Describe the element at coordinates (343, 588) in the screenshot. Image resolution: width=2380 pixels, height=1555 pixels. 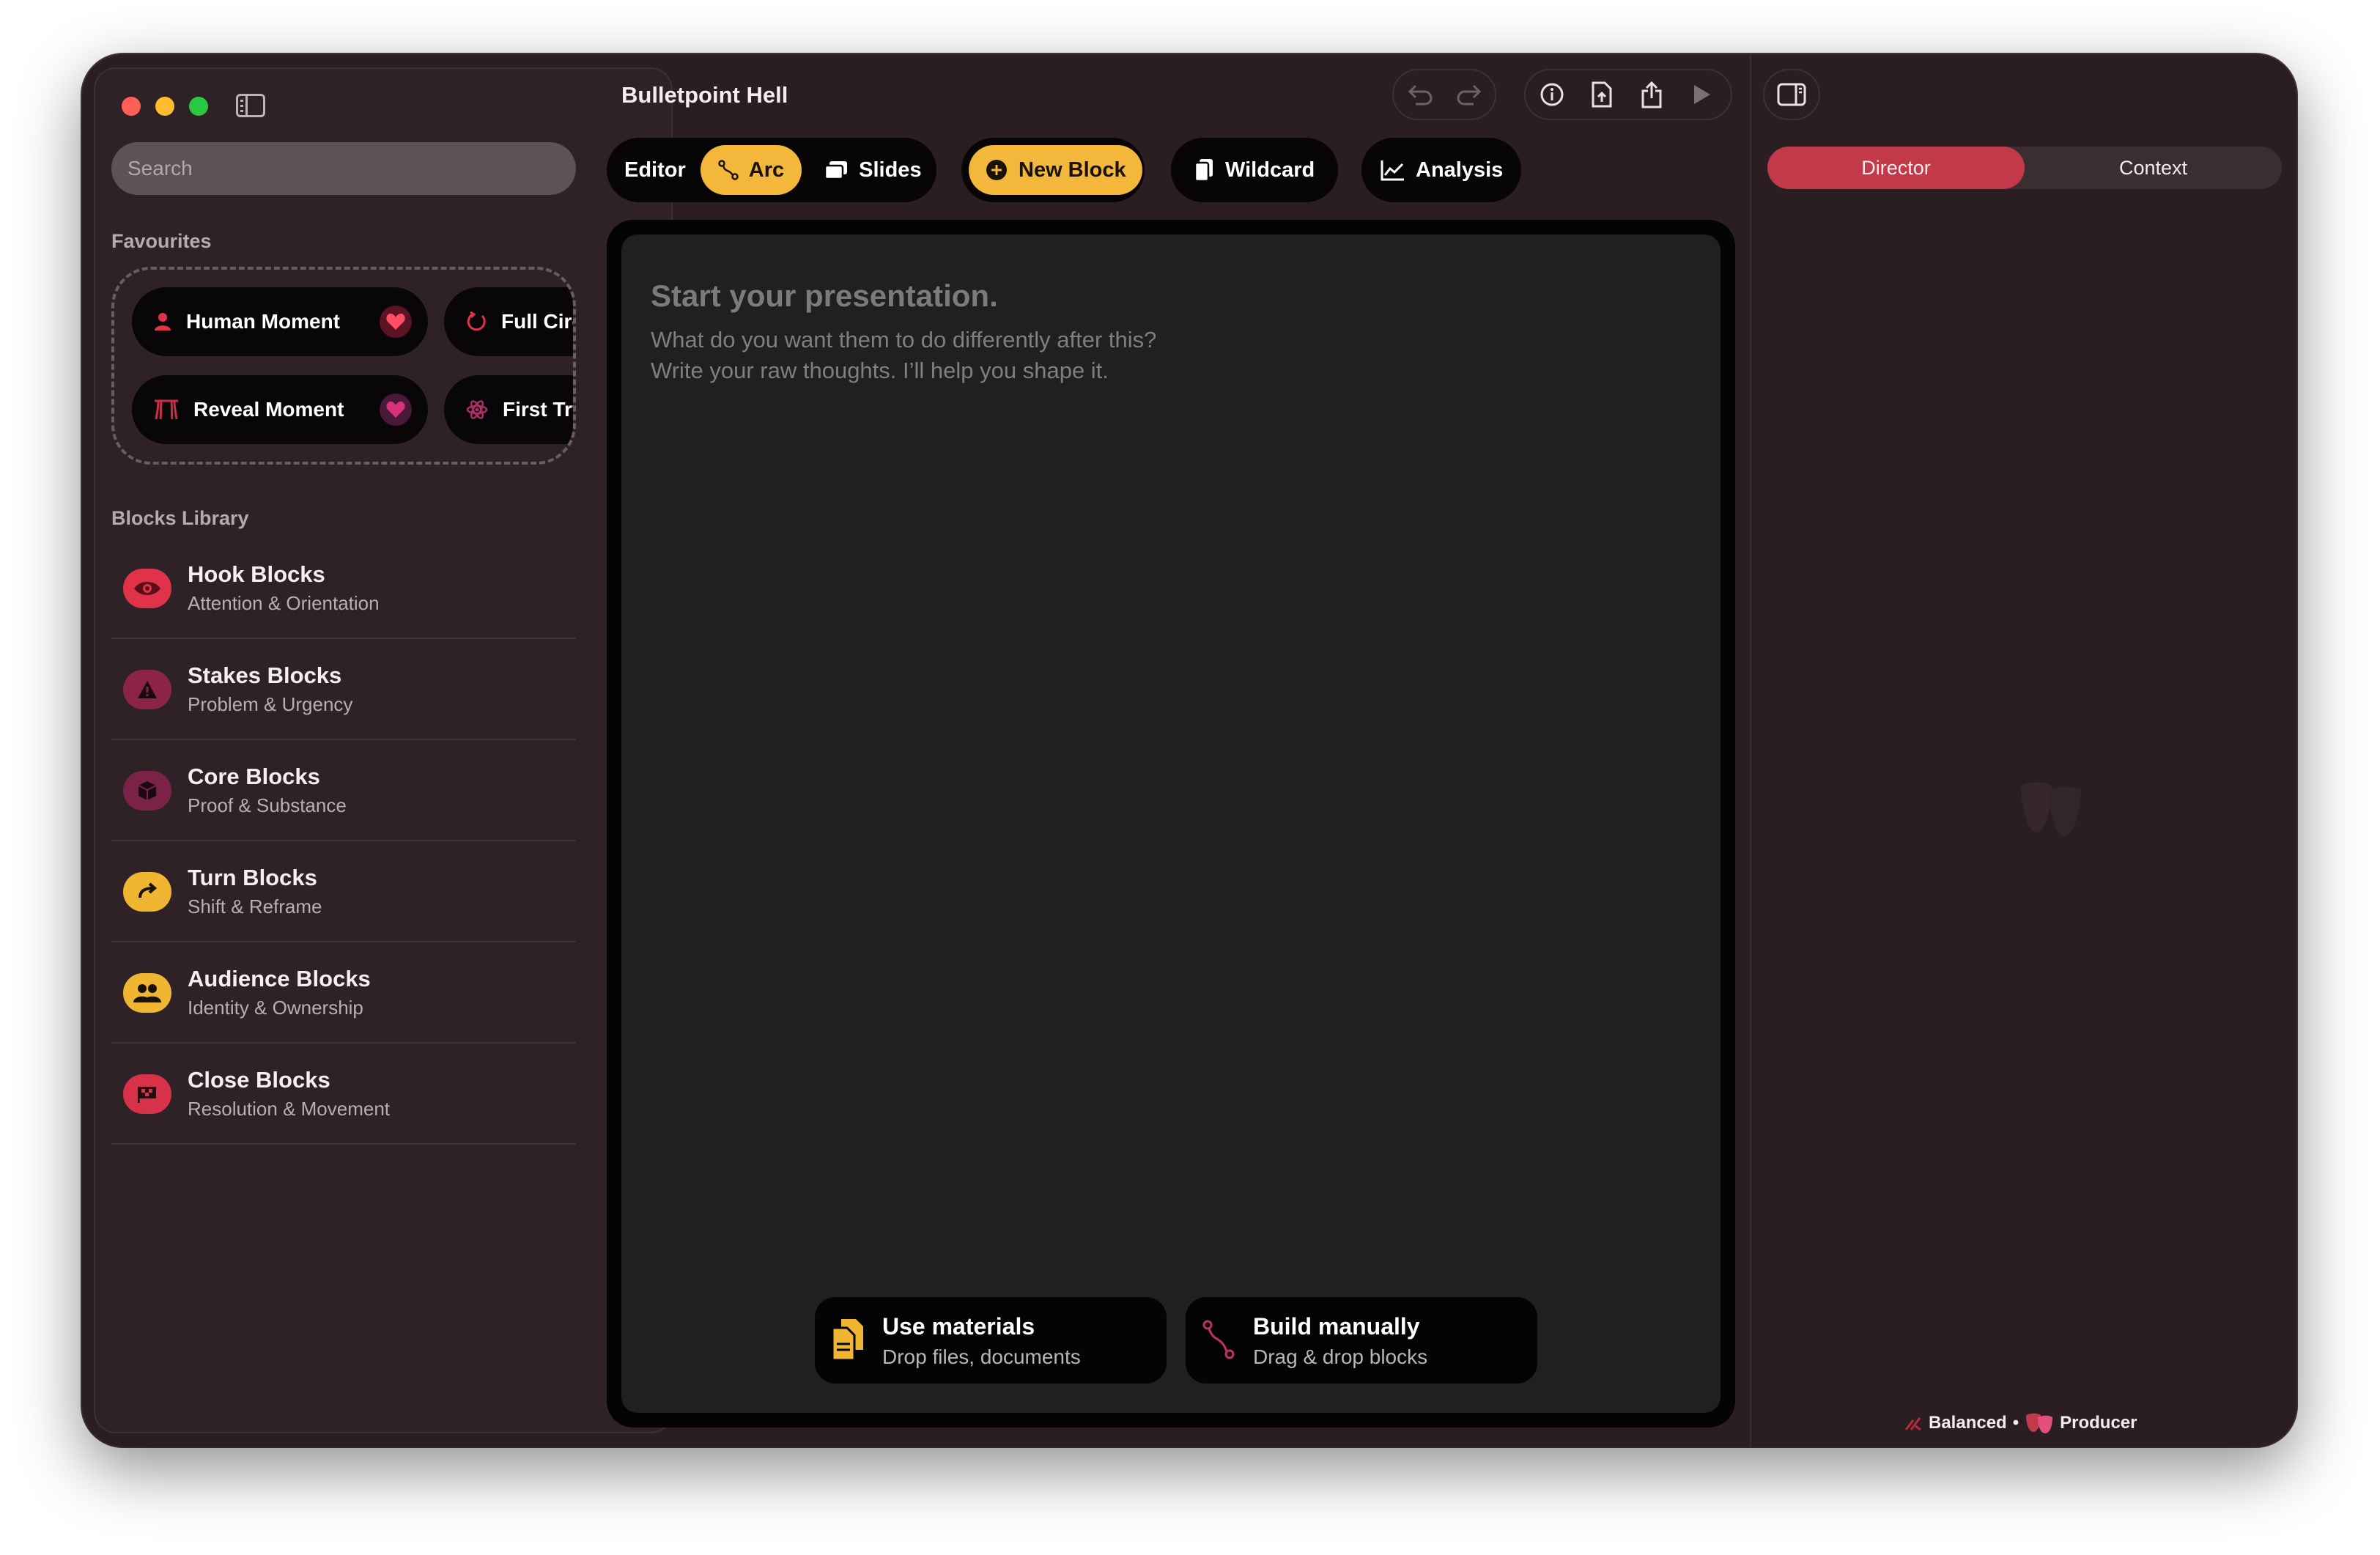
I see `library-item-hook: Hook Blocks Attention & Orientation` at that location.